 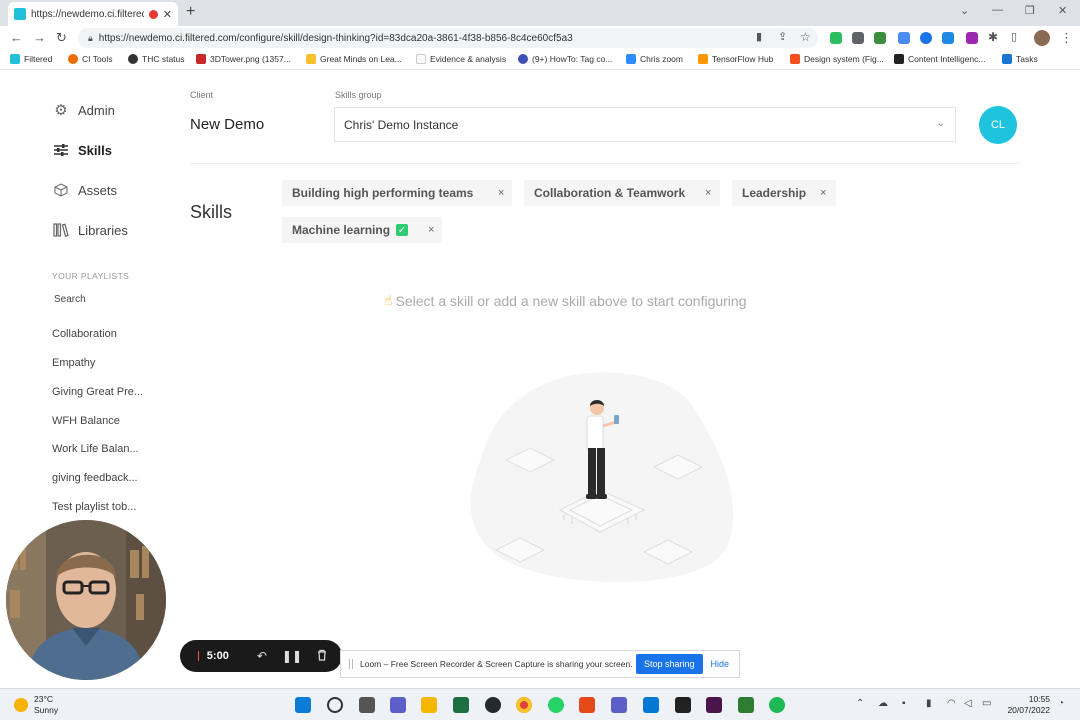 What do you see at coordinates (986, 703) in the screenshot?
I see `battery-icon: ▭` at bounding box center [986, 703].